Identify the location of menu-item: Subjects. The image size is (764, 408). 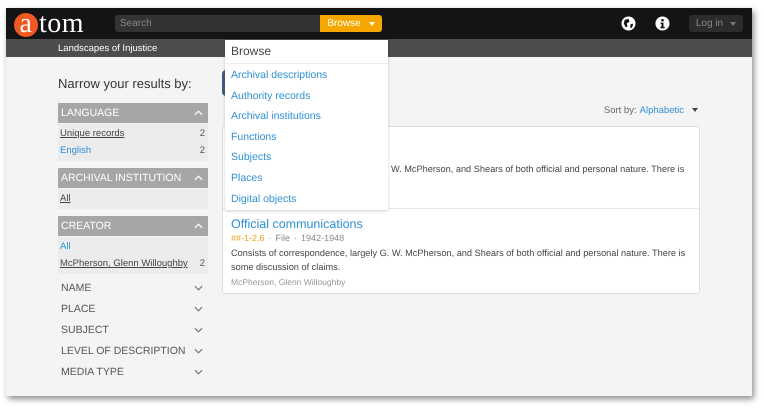
(306, 157).